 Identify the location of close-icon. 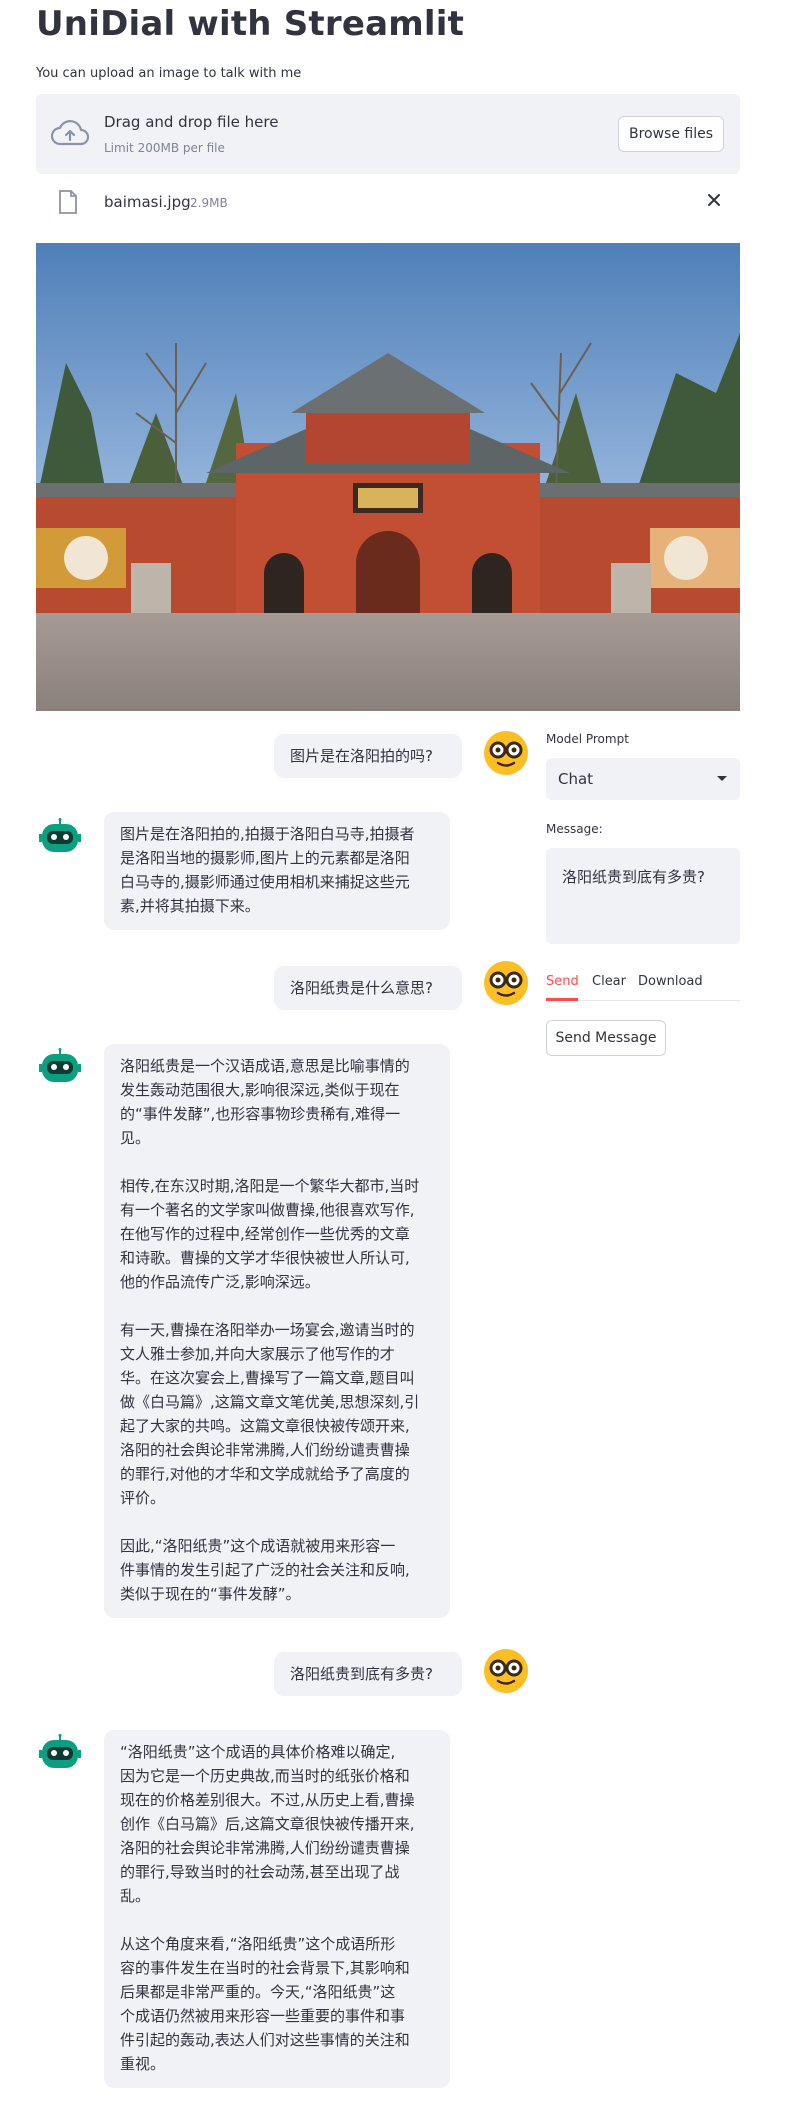
(714, 200).